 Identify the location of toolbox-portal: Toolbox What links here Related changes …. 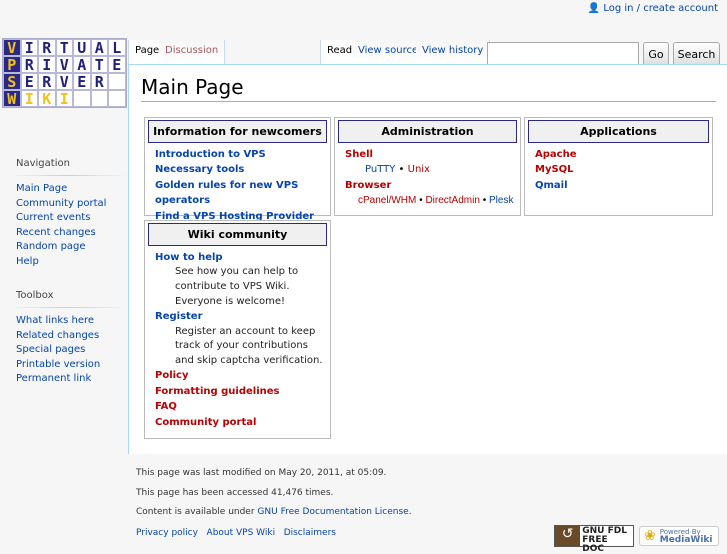
(63, 338).